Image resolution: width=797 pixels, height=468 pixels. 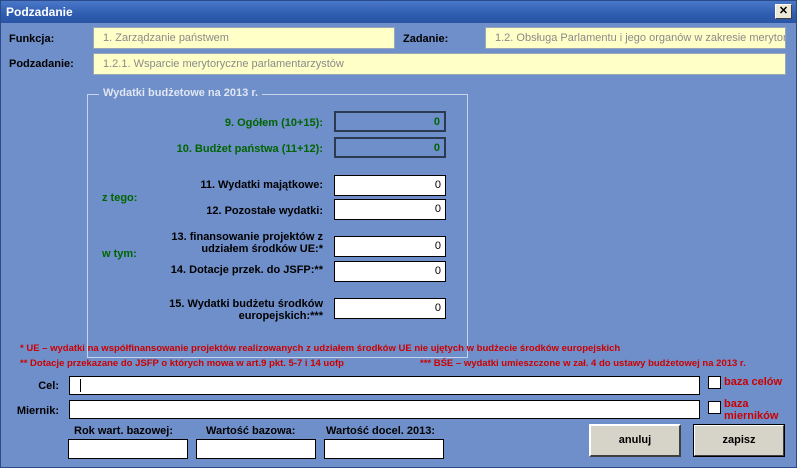 I want to click on baza-miernikow-label: baza mierników, so click(x=751, y=410).